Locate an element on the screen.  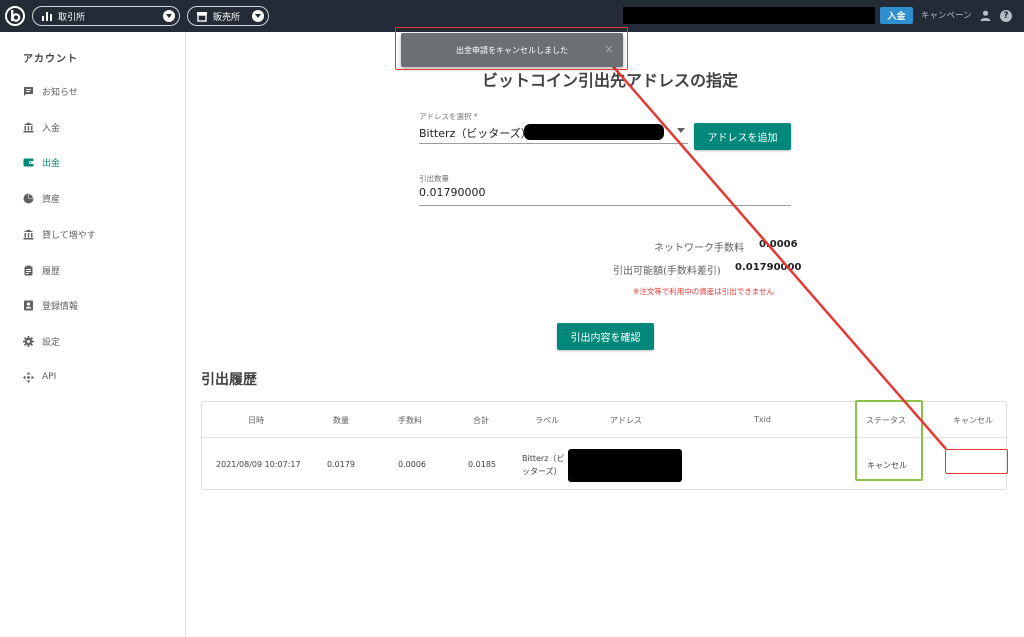
wallet-icon is located at coordinates (28, 162).